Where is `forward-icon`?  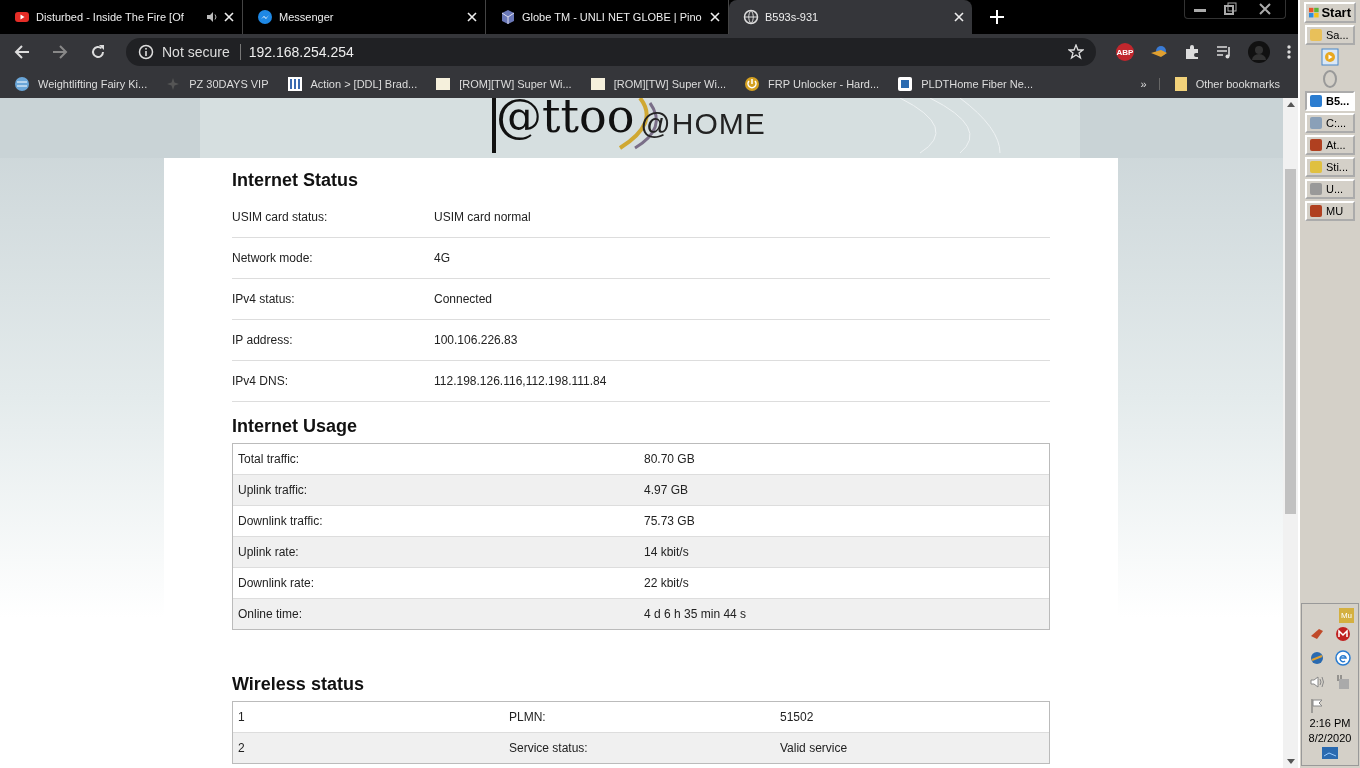 forward-icon is located at coordinates (60, 52).